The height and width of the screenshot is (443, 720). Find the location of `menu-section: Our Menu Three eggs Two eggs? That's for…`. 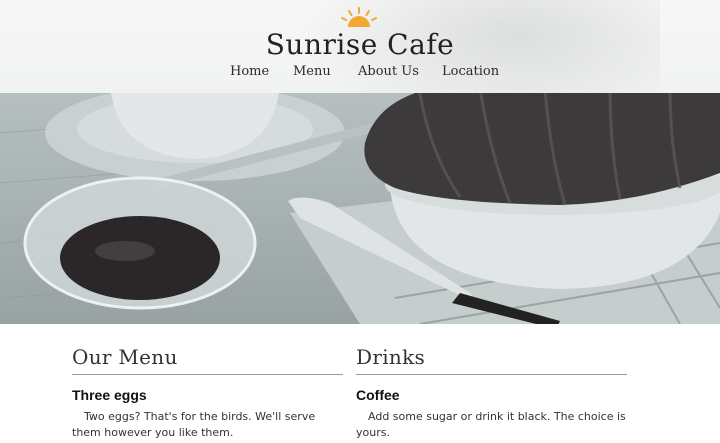

menu-section: Our Menu Three eggs Two eggs? That's for… is located at coordinates (207, 392).